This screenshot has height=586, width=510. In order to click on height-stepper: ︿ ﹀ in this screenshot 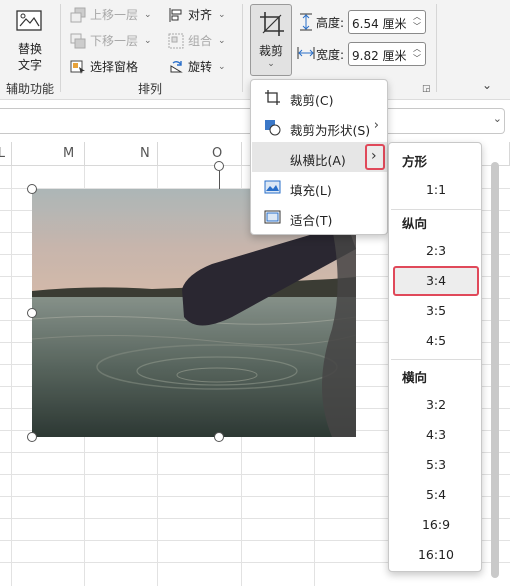, I will do `click(417, 22)`.